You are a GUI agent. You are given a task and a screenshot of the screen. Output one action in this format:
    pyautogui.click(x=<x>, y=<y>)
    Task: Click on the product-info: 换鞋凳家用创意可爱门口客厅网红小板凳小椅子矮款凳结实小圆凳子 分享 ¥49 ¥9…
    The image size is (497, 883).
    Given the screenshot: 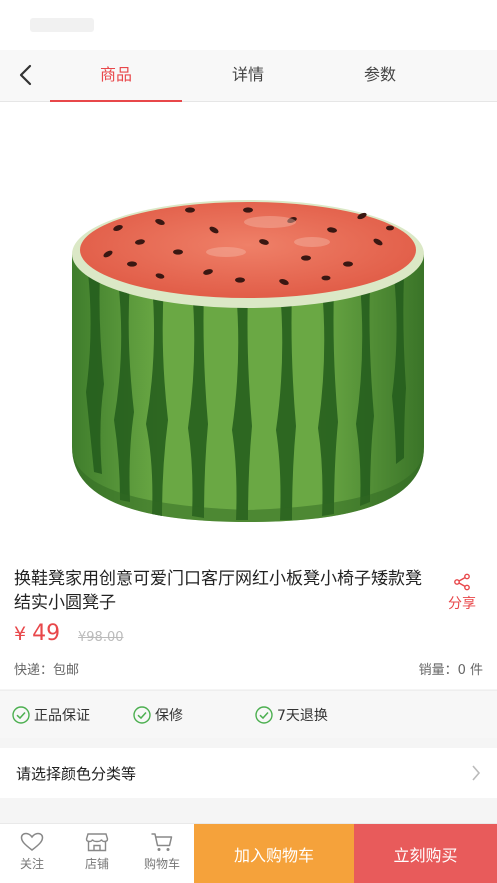 What is the action you would take?
    pyautogui.click(x=248, y=623)
    